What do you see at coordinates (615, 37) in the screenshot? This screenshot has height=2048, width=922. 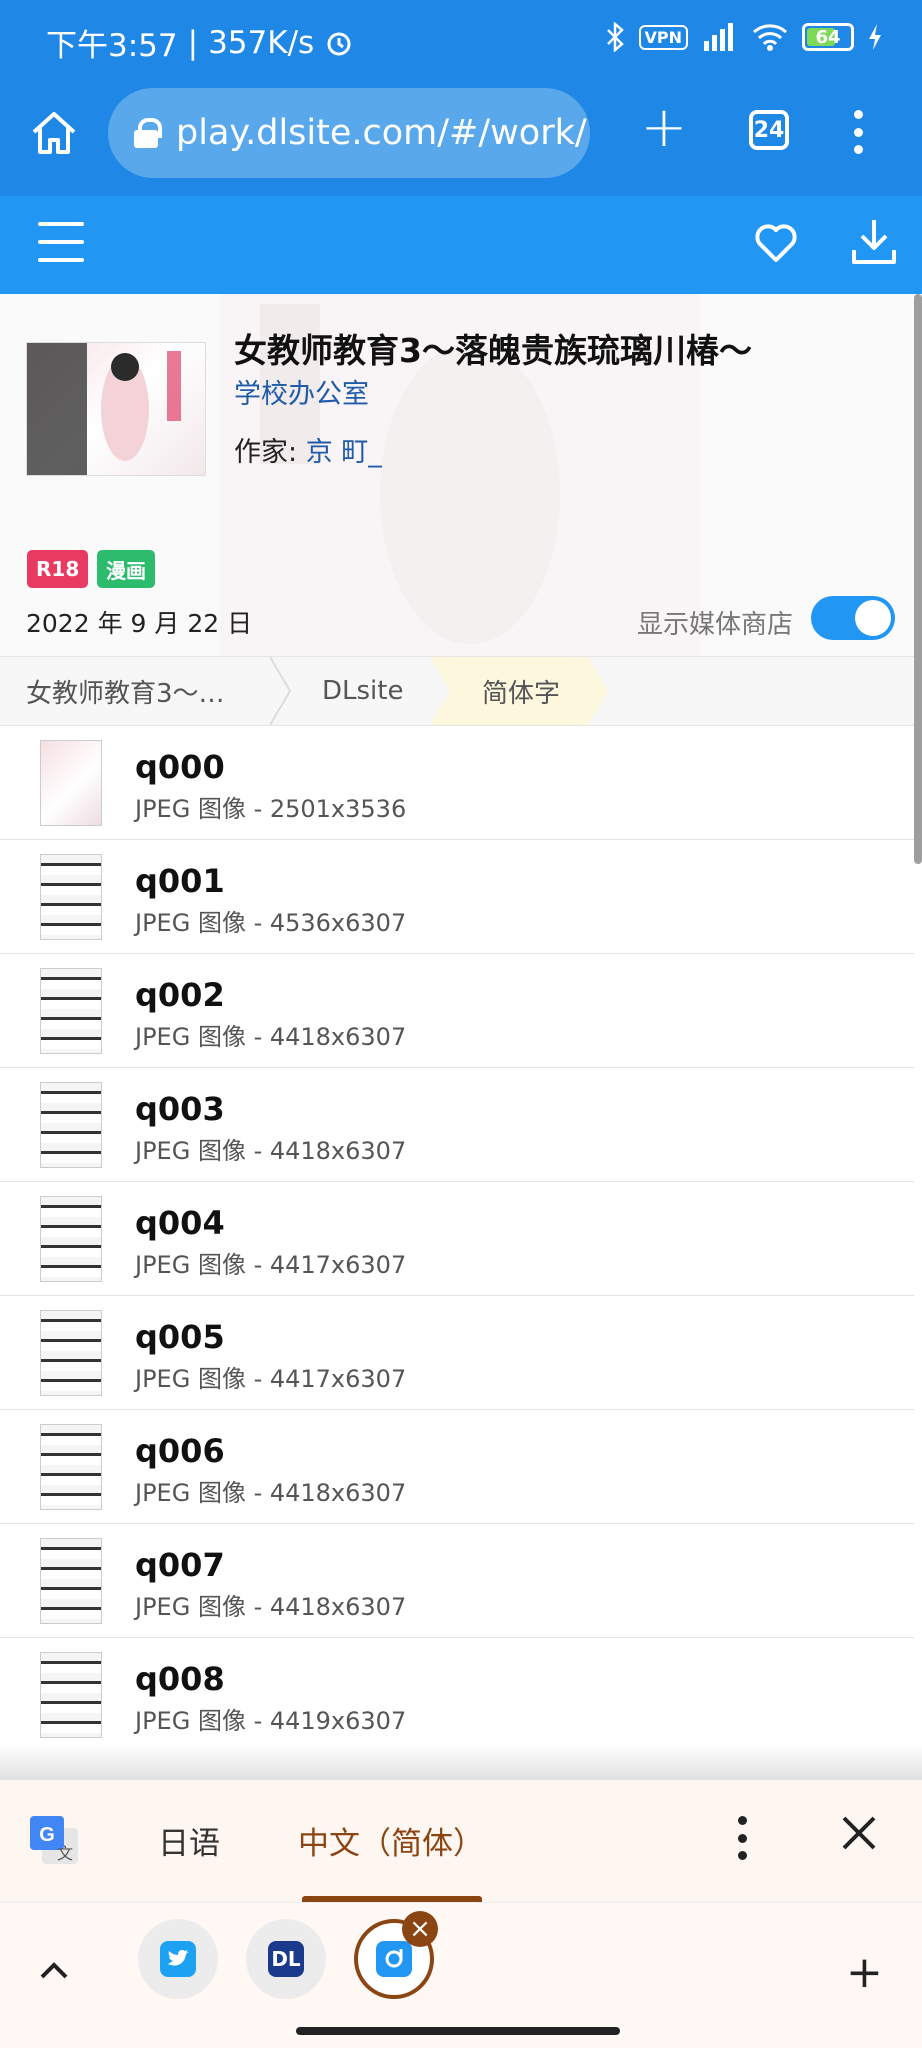 I see `bluetooth-icon` at bounding box center [615, 37].